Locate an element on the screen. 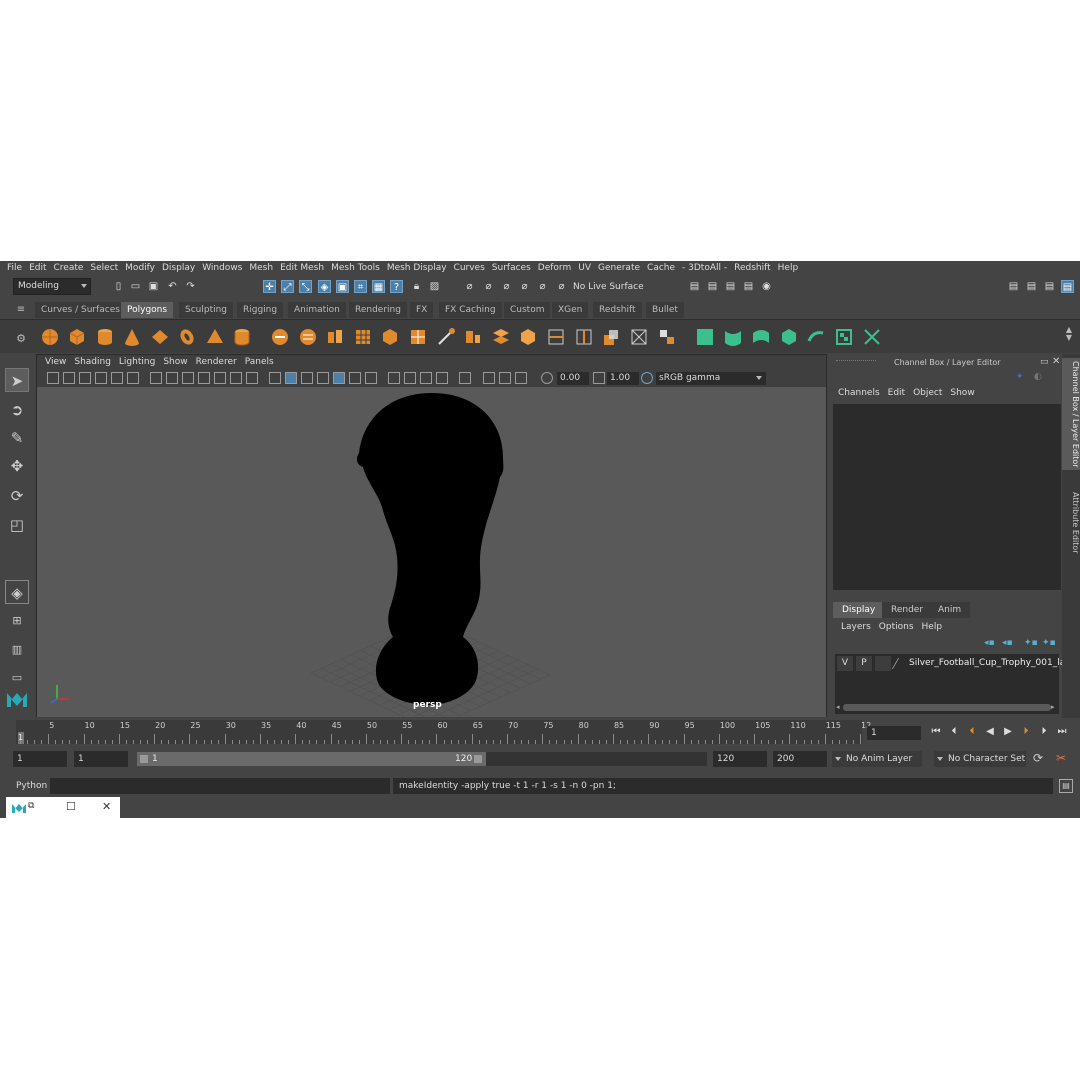 This screenshot has width=1080, height=1080. layer-menu-options: Options is located at coordinates (896, 627).